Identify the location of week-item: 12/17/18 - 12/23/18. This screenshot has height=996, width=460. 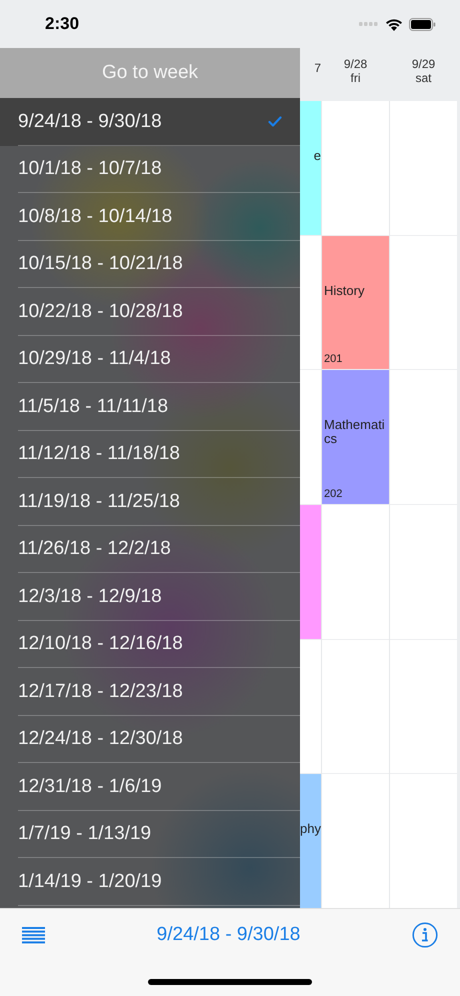
(150, 692).